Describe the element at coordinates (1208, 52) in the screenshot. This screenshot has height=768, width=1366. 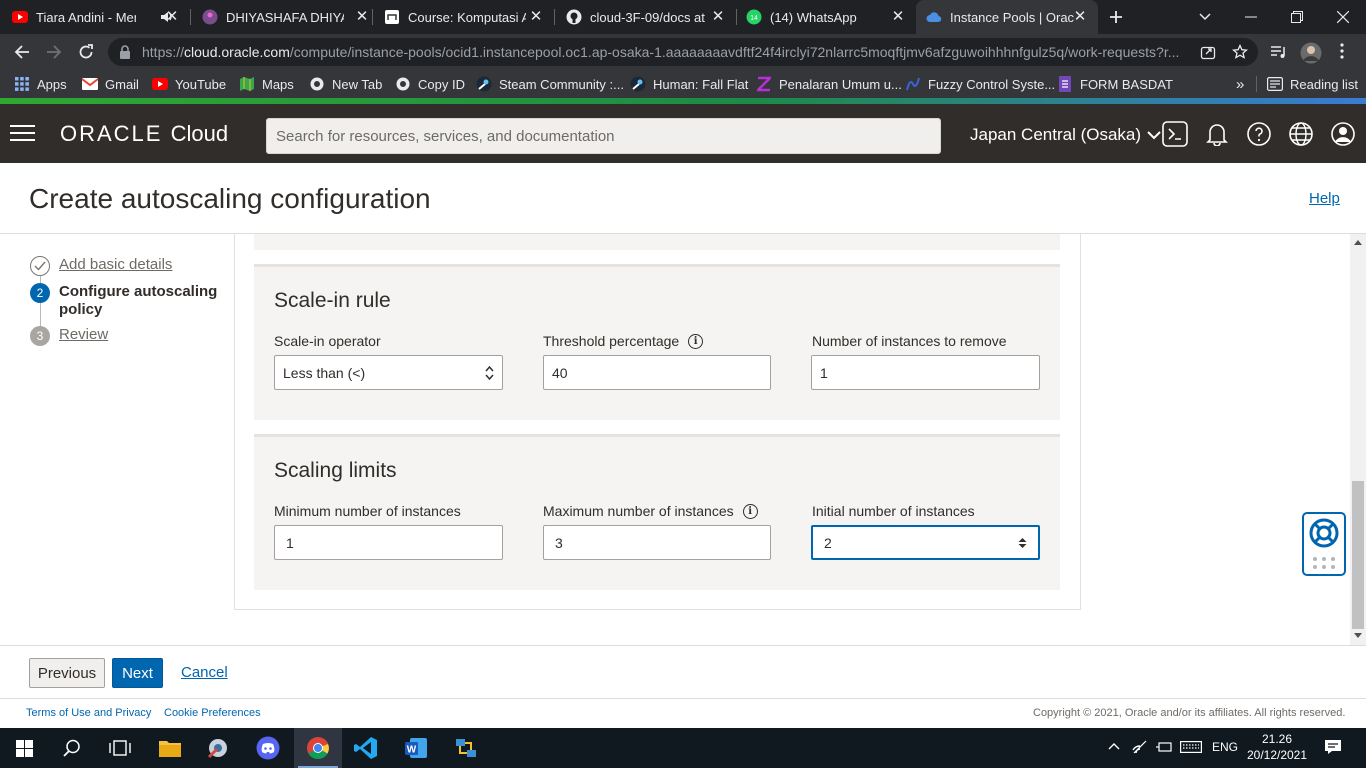
I see `share-icon` at that location.